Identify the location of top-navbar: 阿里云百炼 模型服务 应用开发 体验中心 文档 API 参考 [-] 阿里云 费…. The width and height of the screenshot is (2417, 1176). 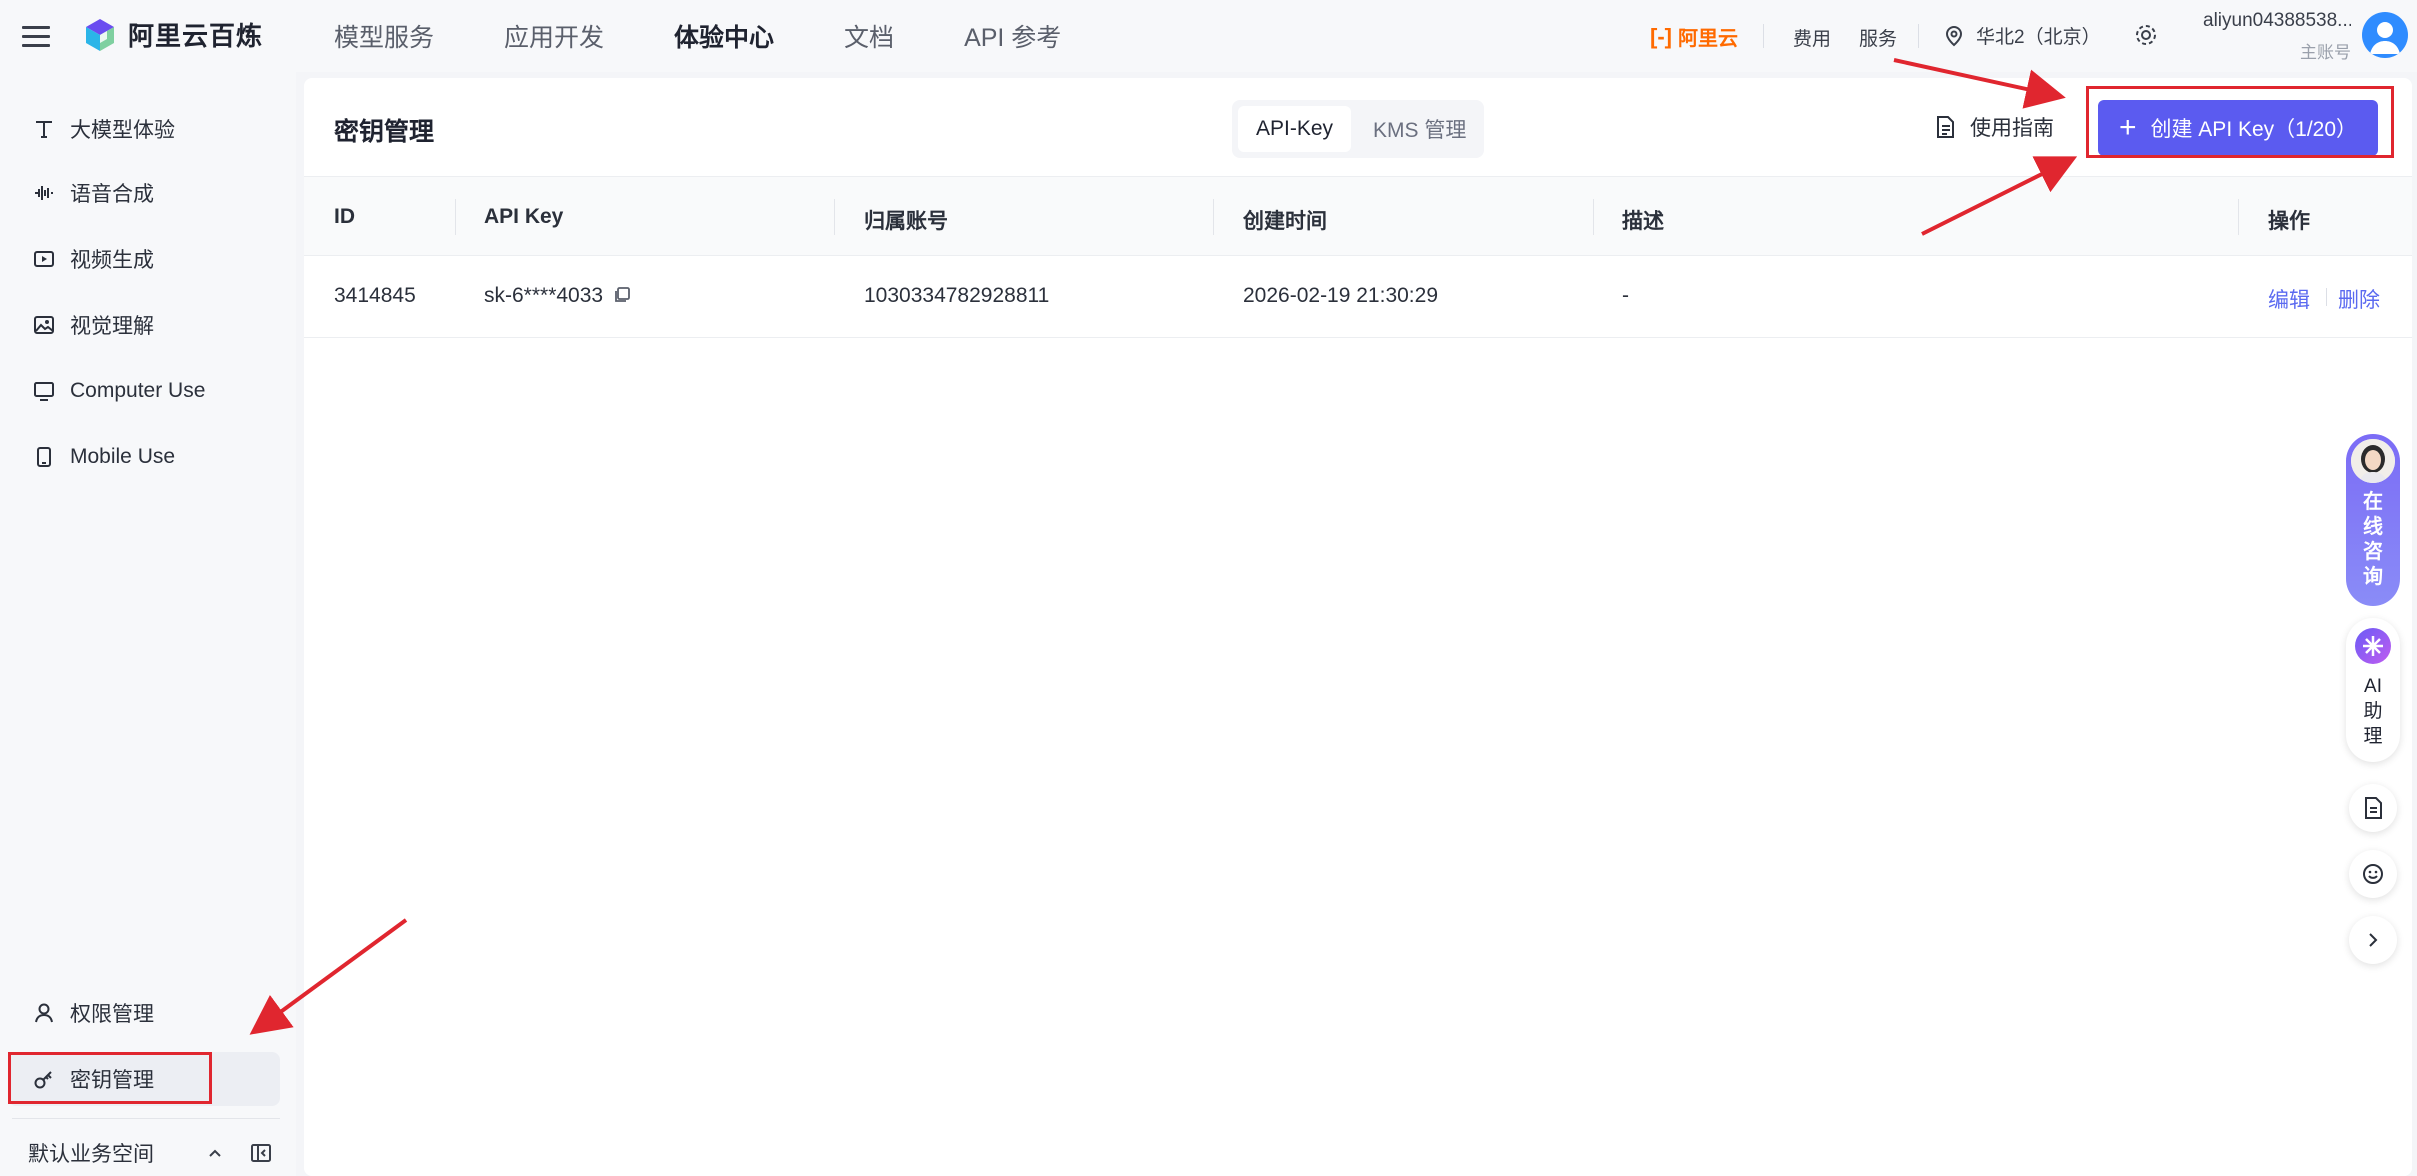
(1208, 36).